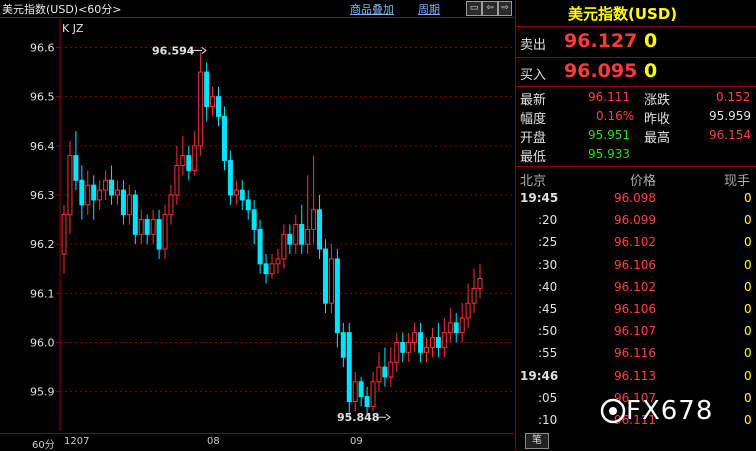  Describe the element at coordinates (533, 119) in the screenshot. I see `range-label: 幅度` at that location.